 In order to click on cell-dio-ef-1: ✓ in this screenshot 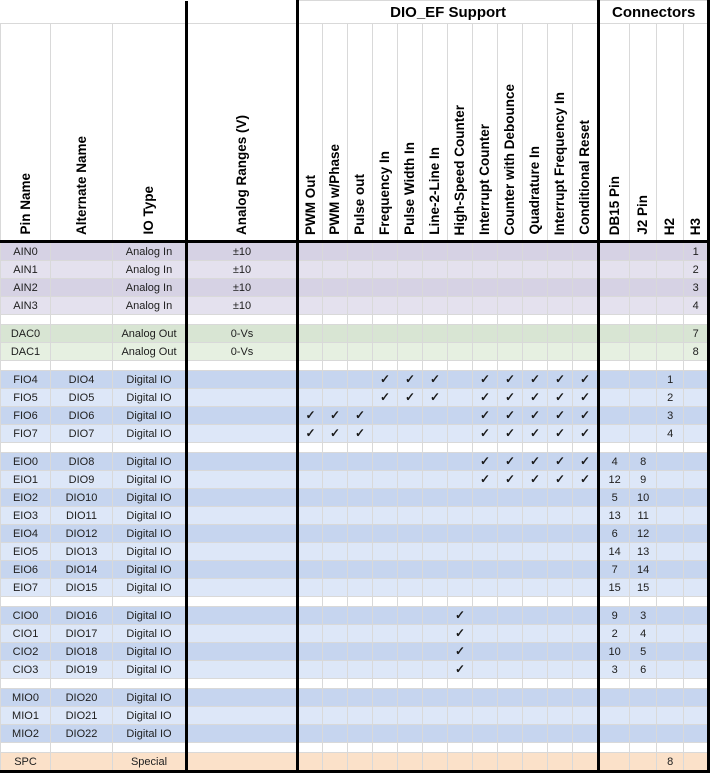, I will do `click(335, 415)`.